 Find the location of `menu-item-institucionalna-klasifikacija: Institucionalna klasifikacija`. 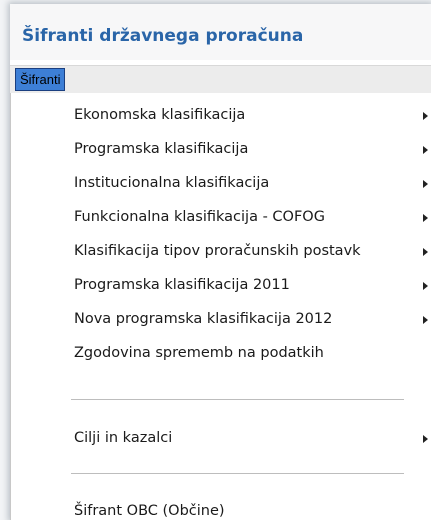

menu-item-institucionalna-klasifikacija: Institucionalna klasifikacija is located at coordinates (221, 184).